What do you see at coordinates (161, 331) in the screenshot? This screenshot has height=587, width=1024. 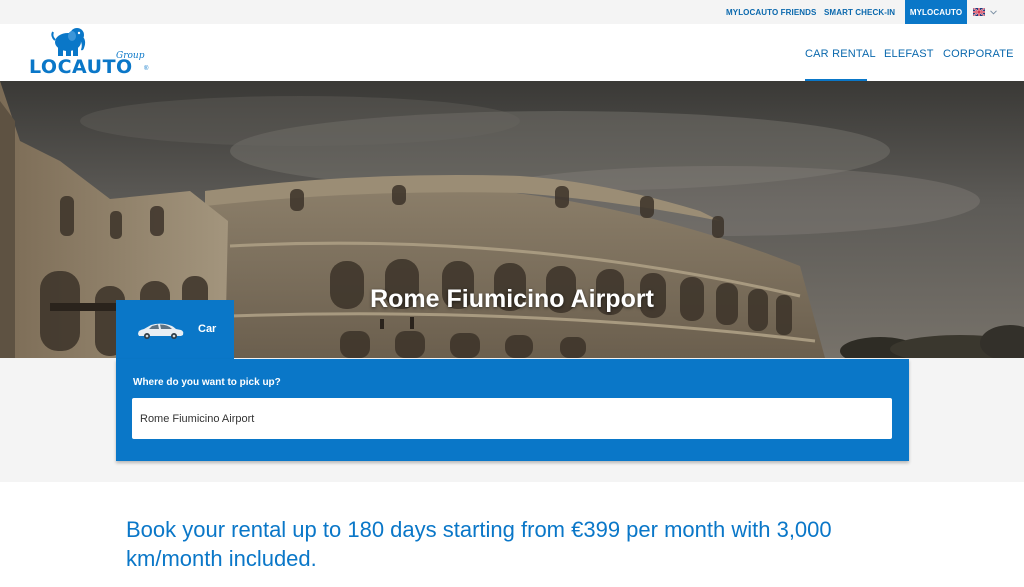 I see `car-icon` at bounding box center [161, 331].